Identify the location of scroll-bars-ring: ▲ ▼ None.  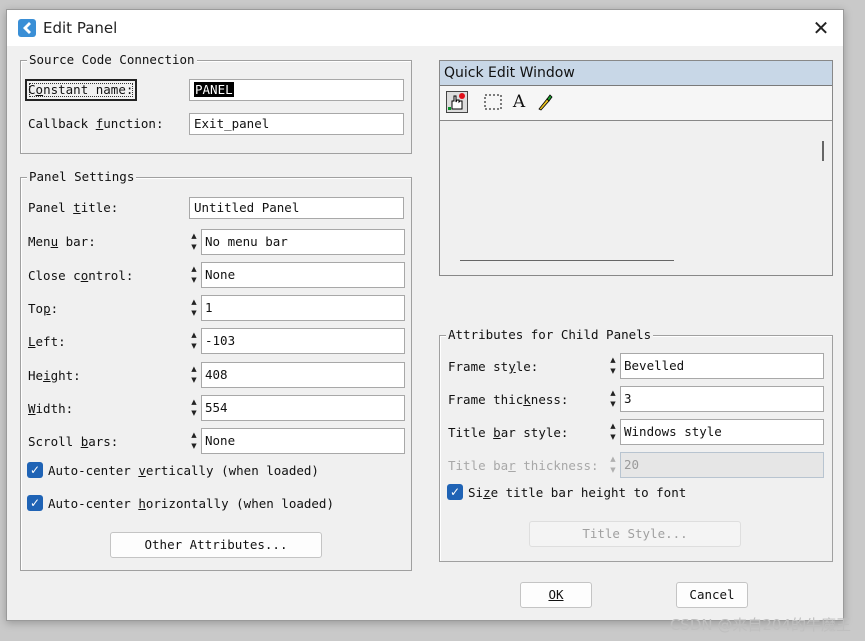
(297, 441).